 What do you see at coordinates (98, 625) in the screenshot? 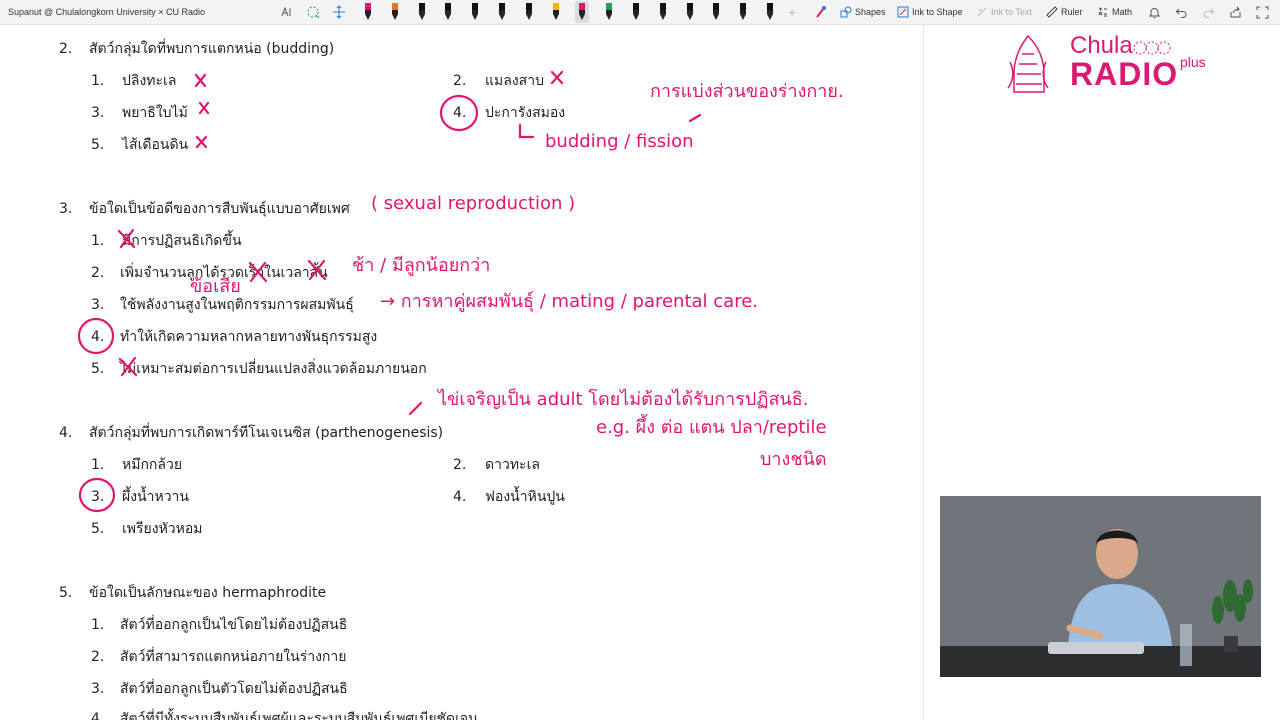
I see `q5-option-1-number: 1.` at bounding box center [98, 625].